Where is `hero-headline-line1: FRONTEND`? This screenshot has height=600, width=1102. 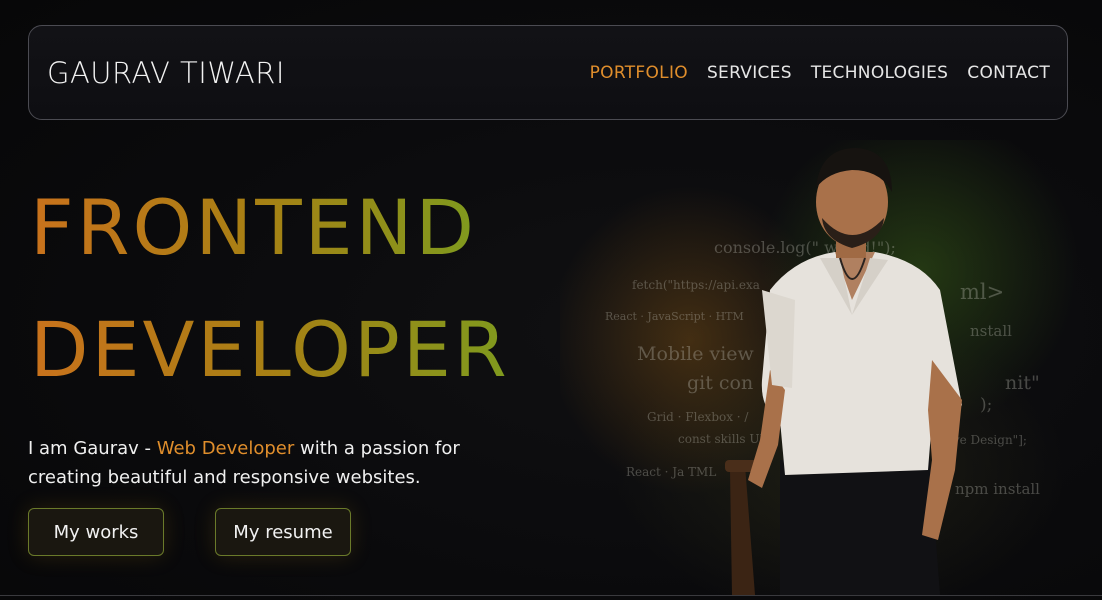 hero-headline-line1: FRONTEND is located at coordinates (254, 227).